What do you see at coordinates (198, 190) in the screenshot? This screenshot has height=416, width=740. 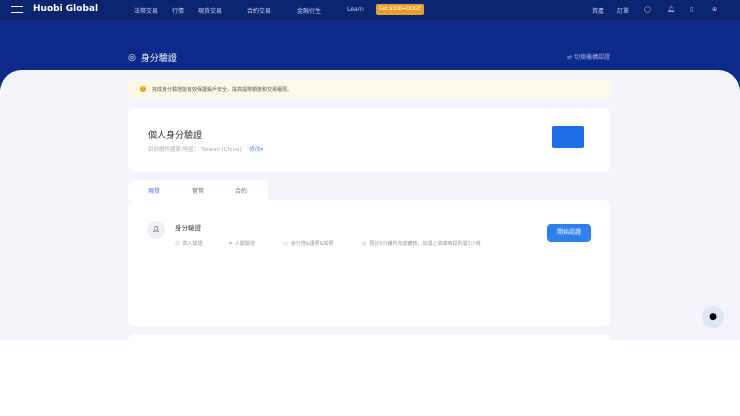 I see `tab-fiat: 實幣` at bounding box center [198, 190].